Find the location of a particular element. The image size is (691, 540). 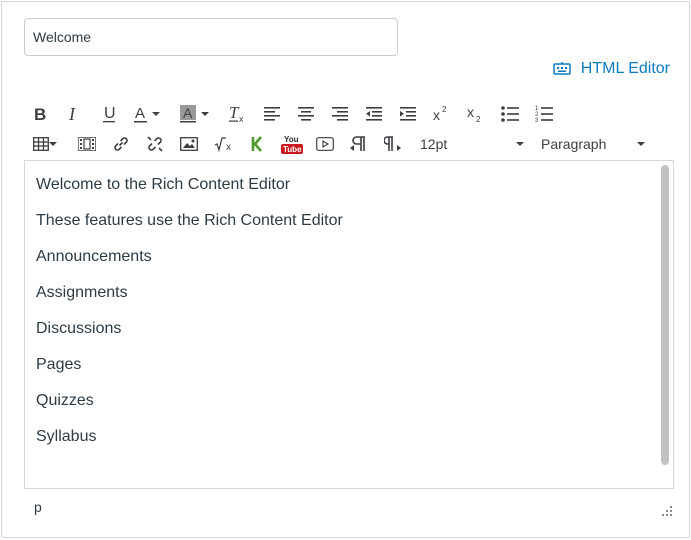

unlink-icon is located at coordinates (155, 144).